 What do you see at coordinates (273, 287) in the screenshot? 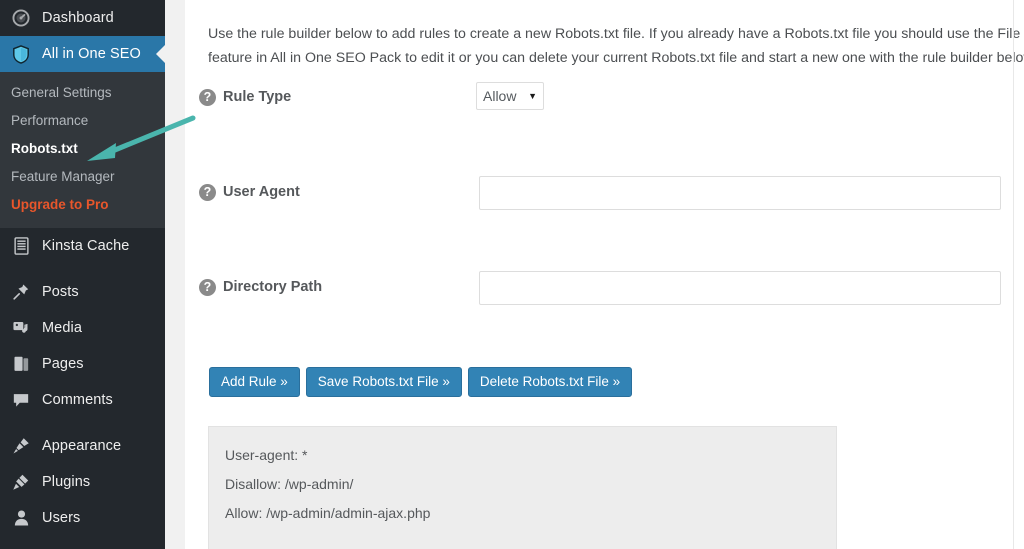
I see `field-label-text: Directory Path` at bounding box center [273, 287].